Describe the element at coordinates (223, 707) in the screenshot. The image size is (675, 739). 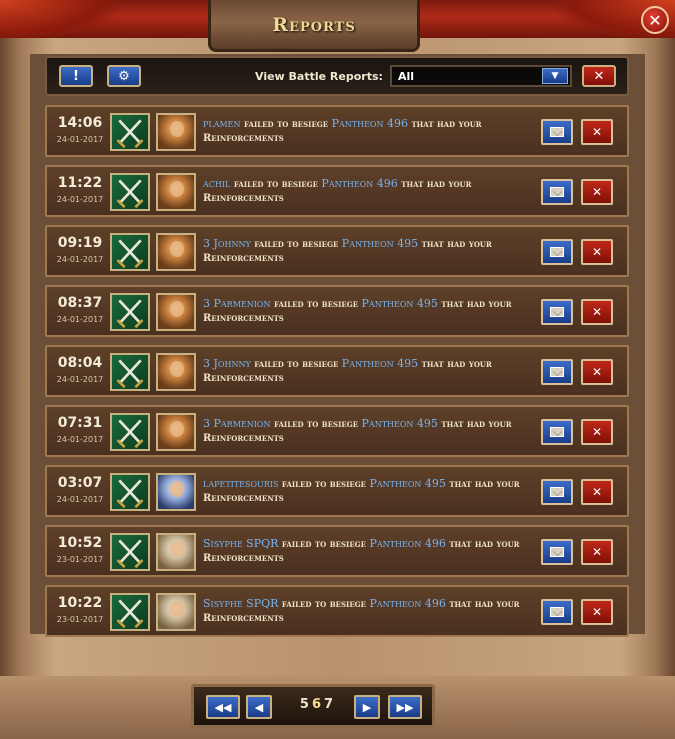
I see `first-page-button: ◀◀` at that location.